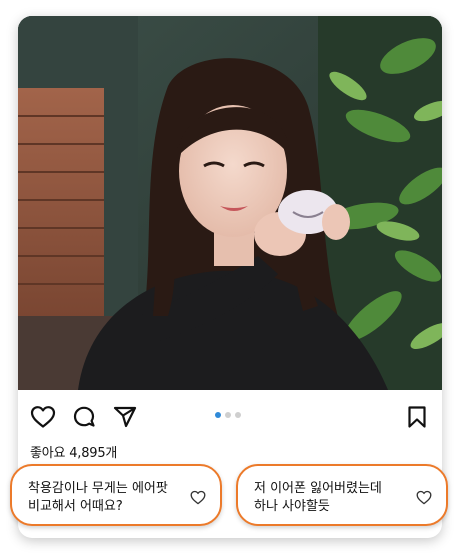 The image size is (460, 556). I want to click on comment-text: 착용감이나 무게는 에어팟 비교해서 어때요?, so click(106, 498).